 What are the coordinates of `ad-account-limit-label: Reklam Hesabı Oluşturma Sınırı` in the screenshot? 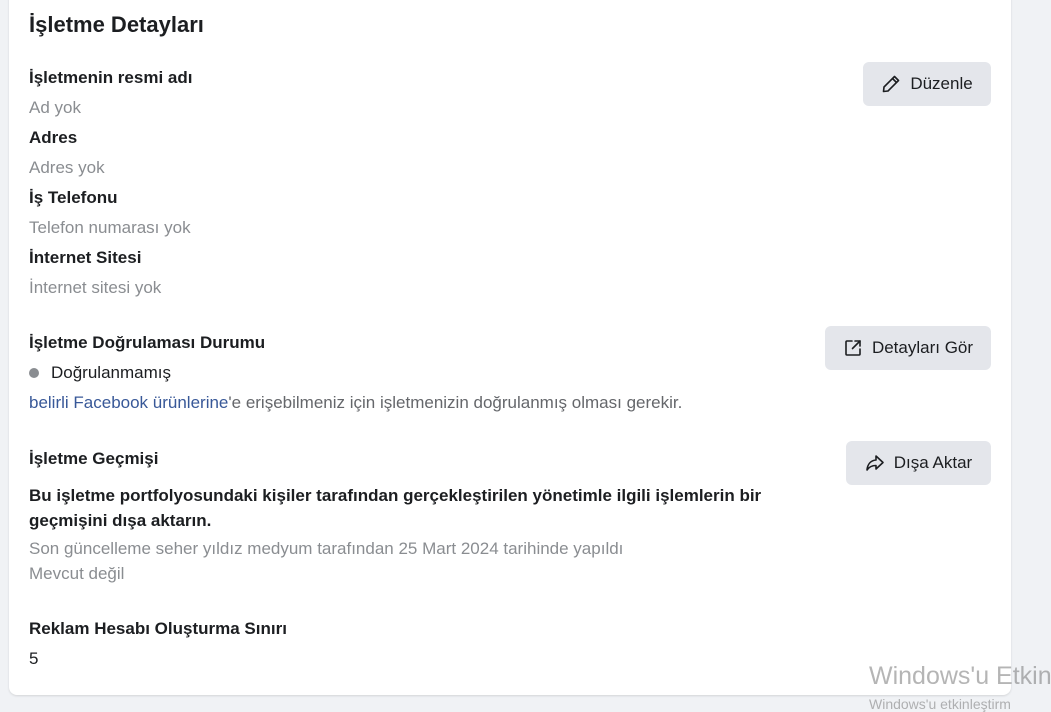 It's located at (158, 628).